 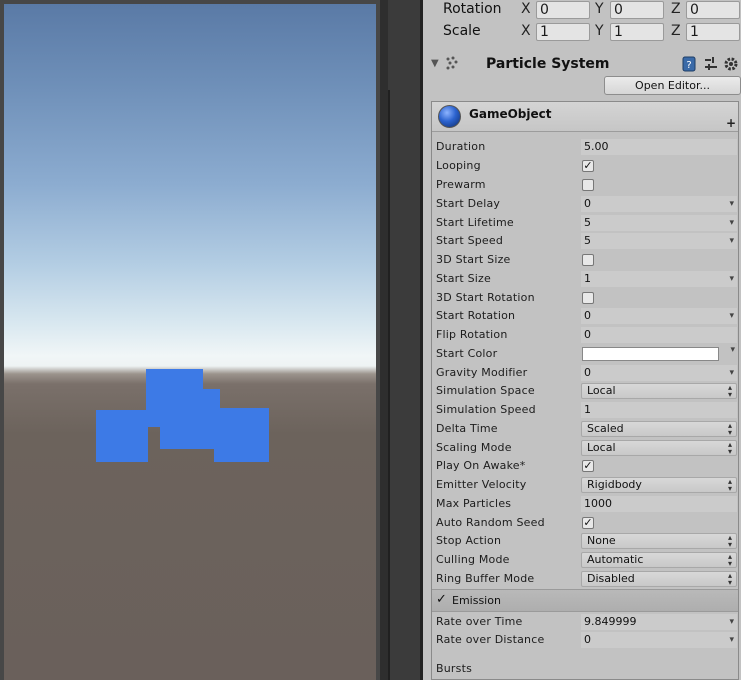 I want to click on emission-module-header: ✓ Emission, so click(x=585, y=600).